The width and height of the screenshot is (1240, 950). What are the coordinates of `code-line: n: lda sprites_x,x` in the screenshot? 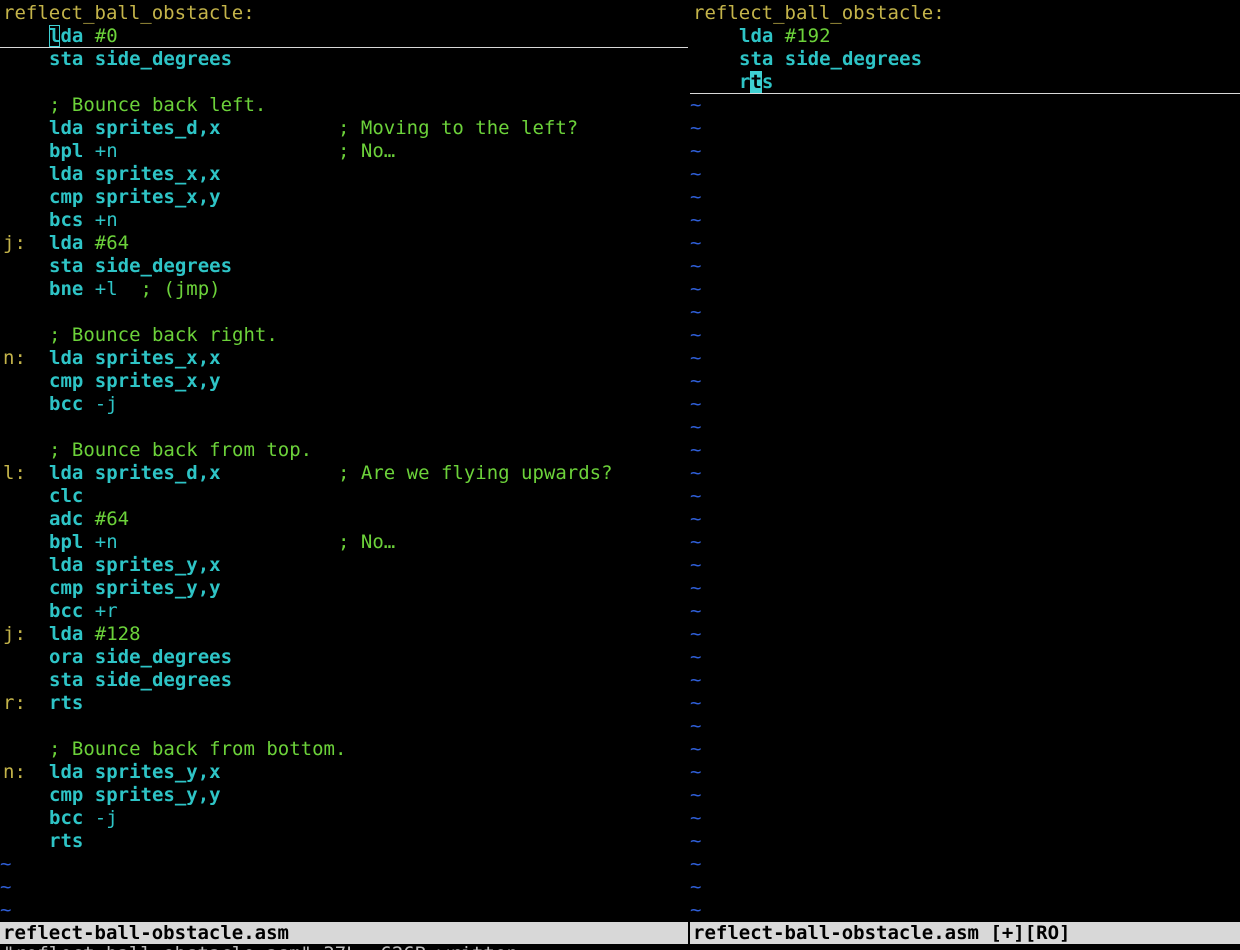 It's located at (345, 358).